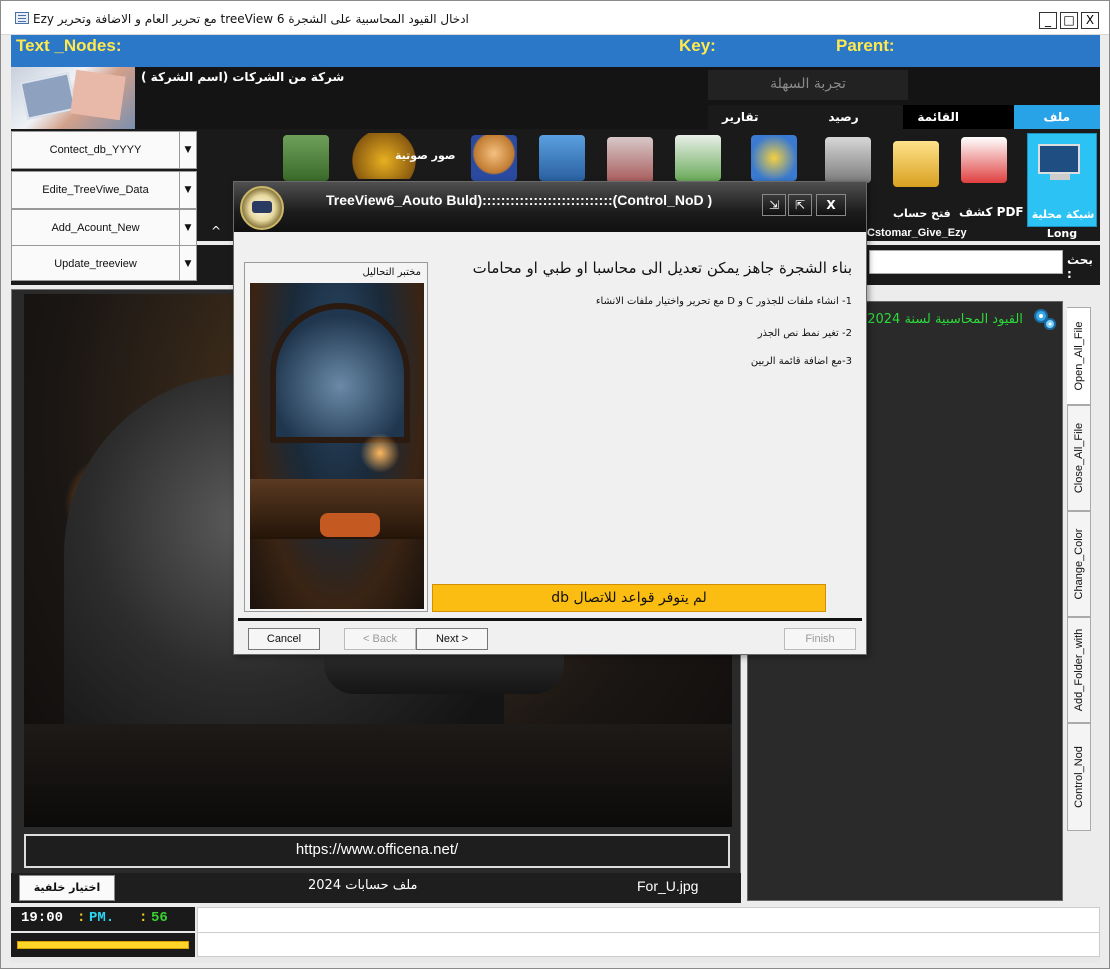 The image size is (1110, 969). Describe the element at coordinates (1079, 356) in the screenshot. I see `tab-open-all-file: Open_All_File` at that location.